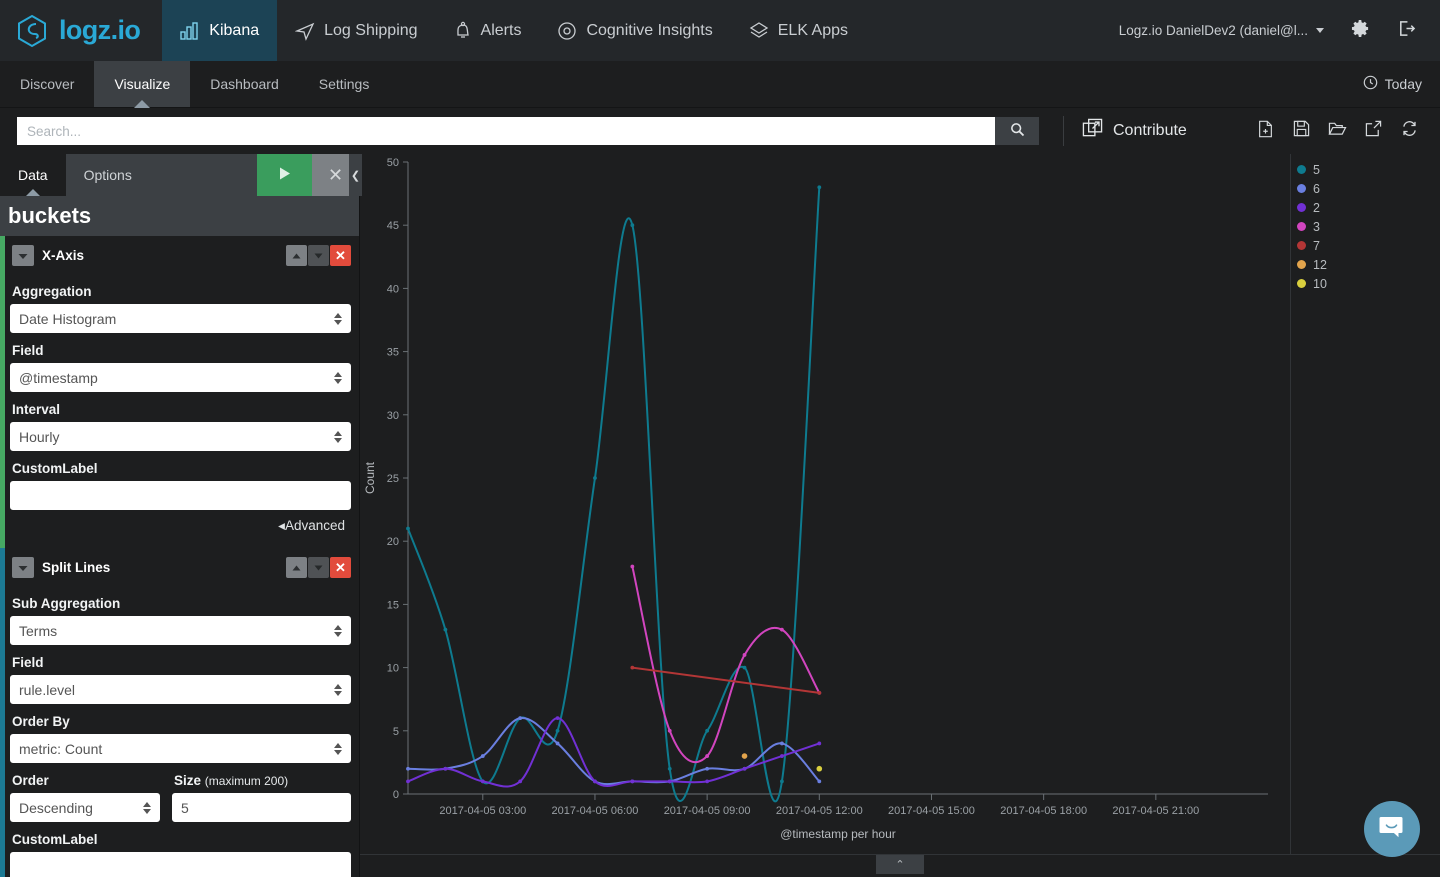  I want to click on legend-item-label: 2, so click(1316, 207).